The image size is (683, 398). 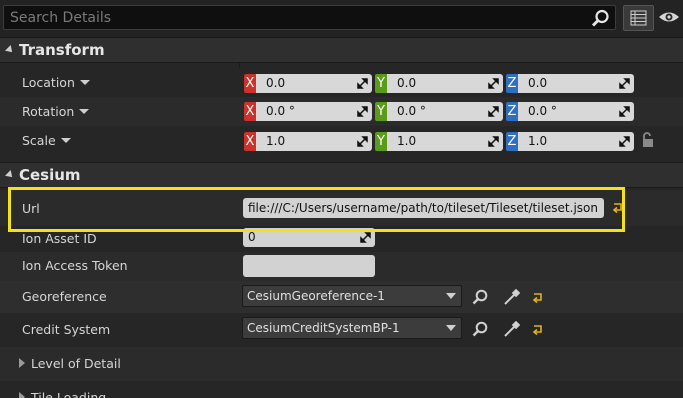 I want to click on georeference-value: CesiumGeoreference-1, so click(x=316, y=296).